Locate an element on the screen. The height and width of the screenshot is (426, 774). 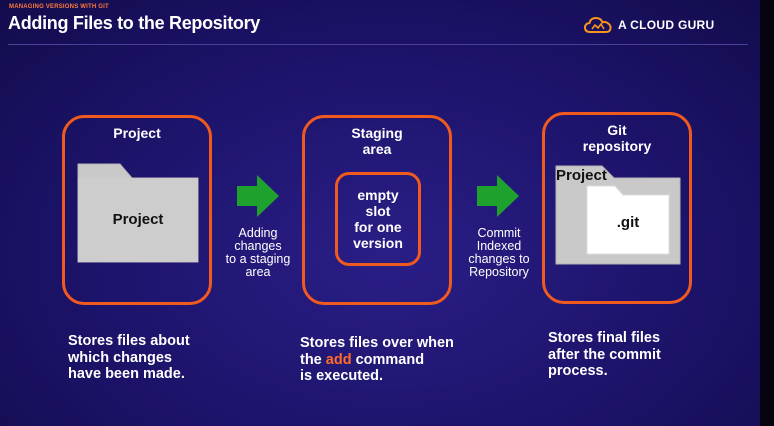
brand-name: A CLOUD GURU is located at coordinates (666, 25).